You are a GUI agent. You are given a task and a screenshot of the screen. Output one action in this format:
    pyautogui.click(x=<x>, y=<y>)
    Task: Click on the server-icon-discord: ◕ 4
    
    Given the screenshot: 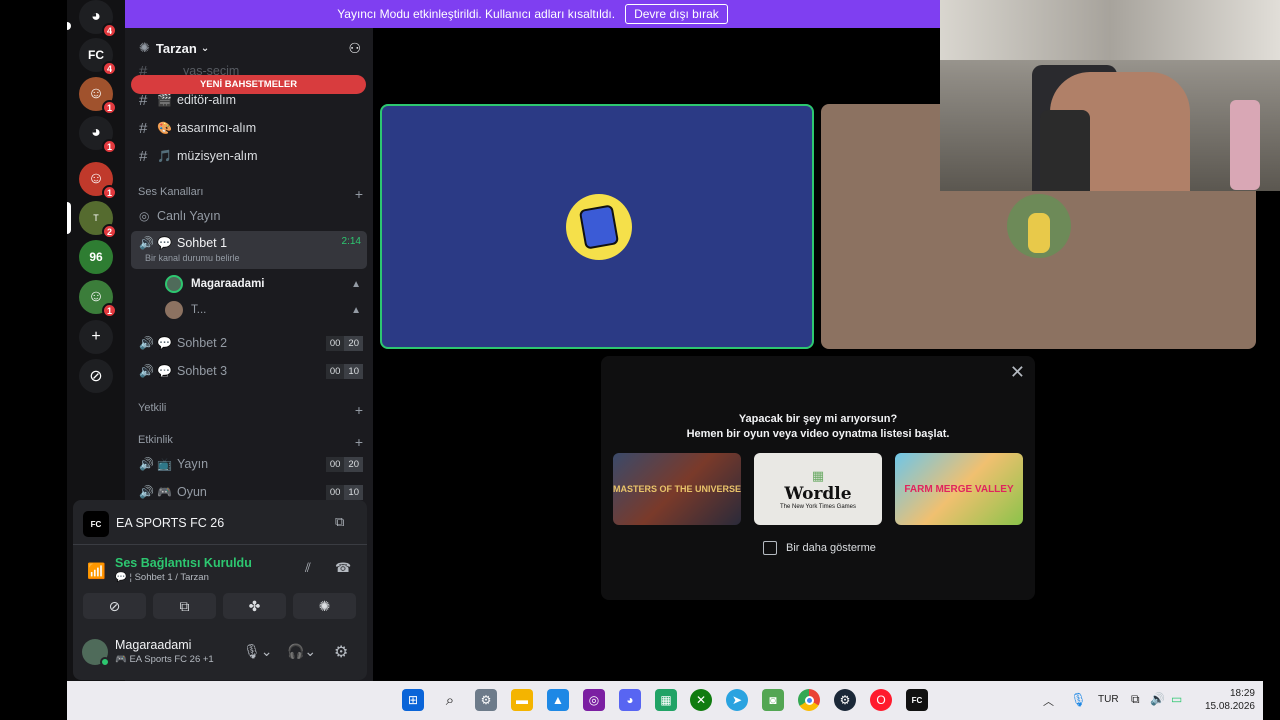 What is the action you would take?
    pyautogui.click(x=98, y=19)
    